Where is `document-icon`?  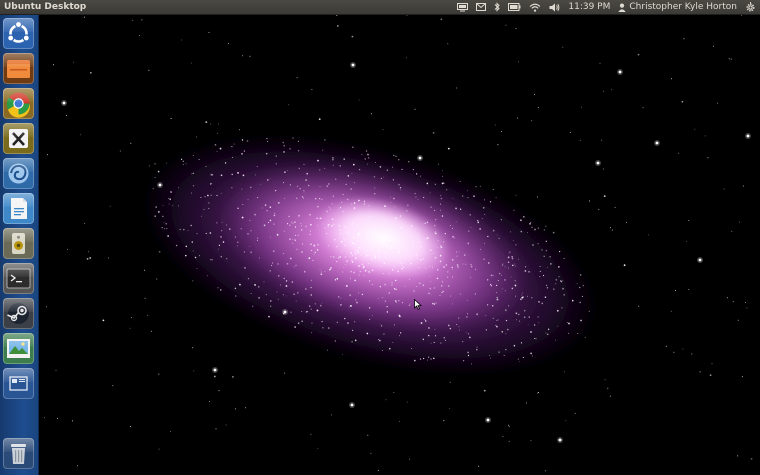 document-icon is located at coordinates (19, 208).